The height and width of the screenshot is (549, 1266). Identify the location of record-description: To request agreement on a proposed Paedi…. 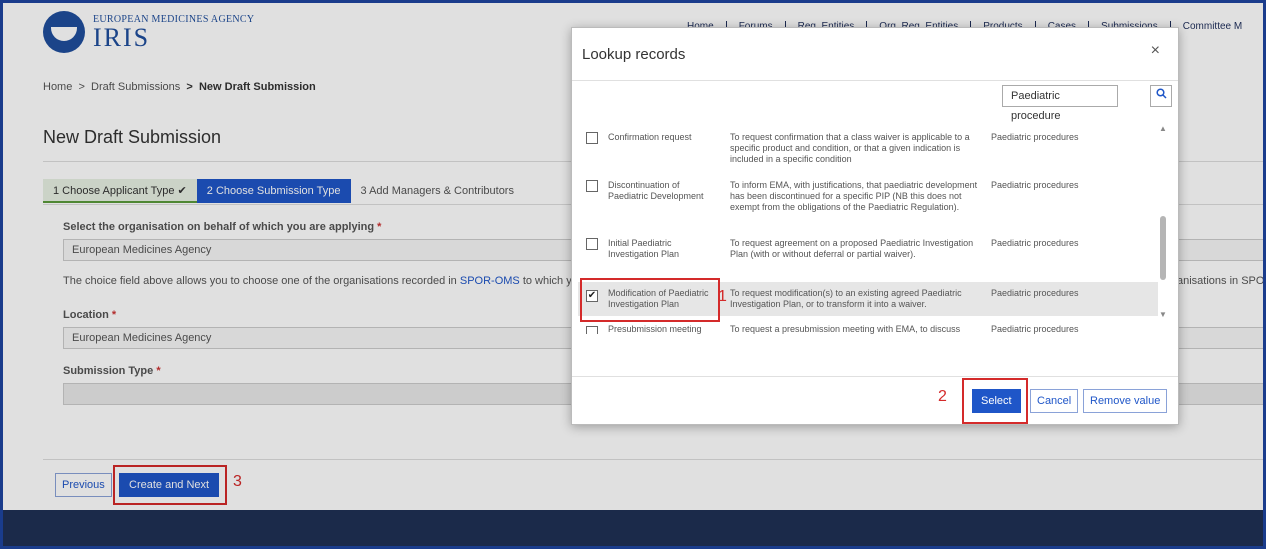
(852, 248).